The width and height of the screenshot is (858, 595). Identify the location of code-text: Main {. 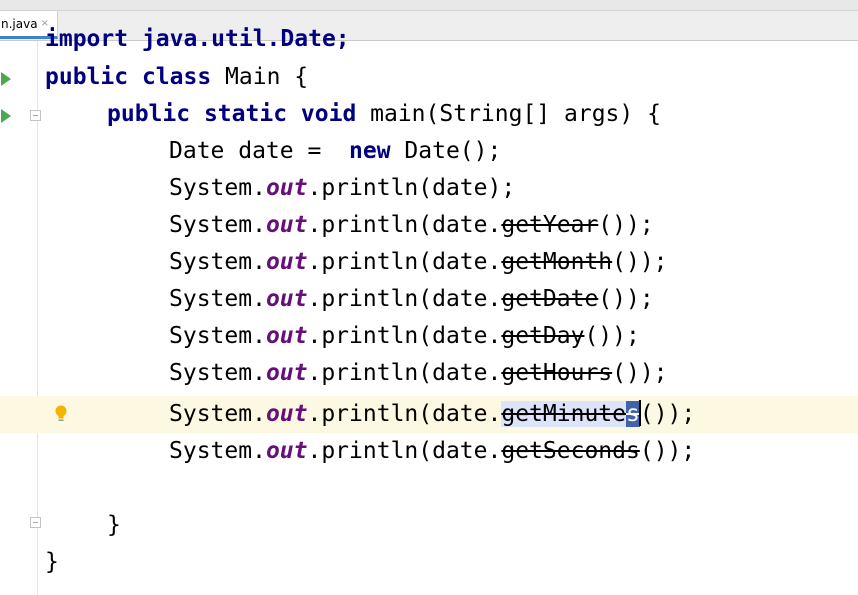
(260, 77).